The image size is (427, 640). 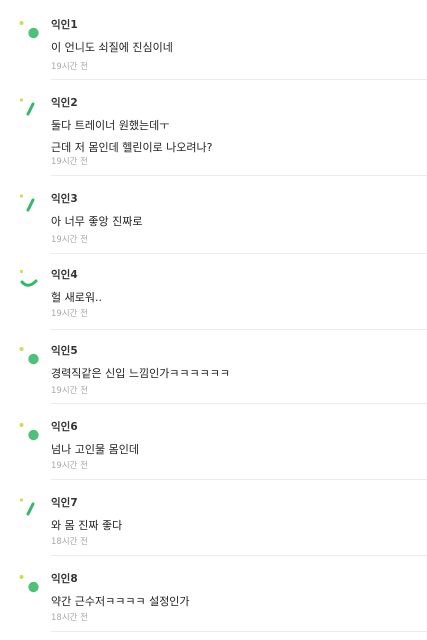 I want to click on comment-text: 아 너무 좋앙 진짜로, so click(x=97, y=221).